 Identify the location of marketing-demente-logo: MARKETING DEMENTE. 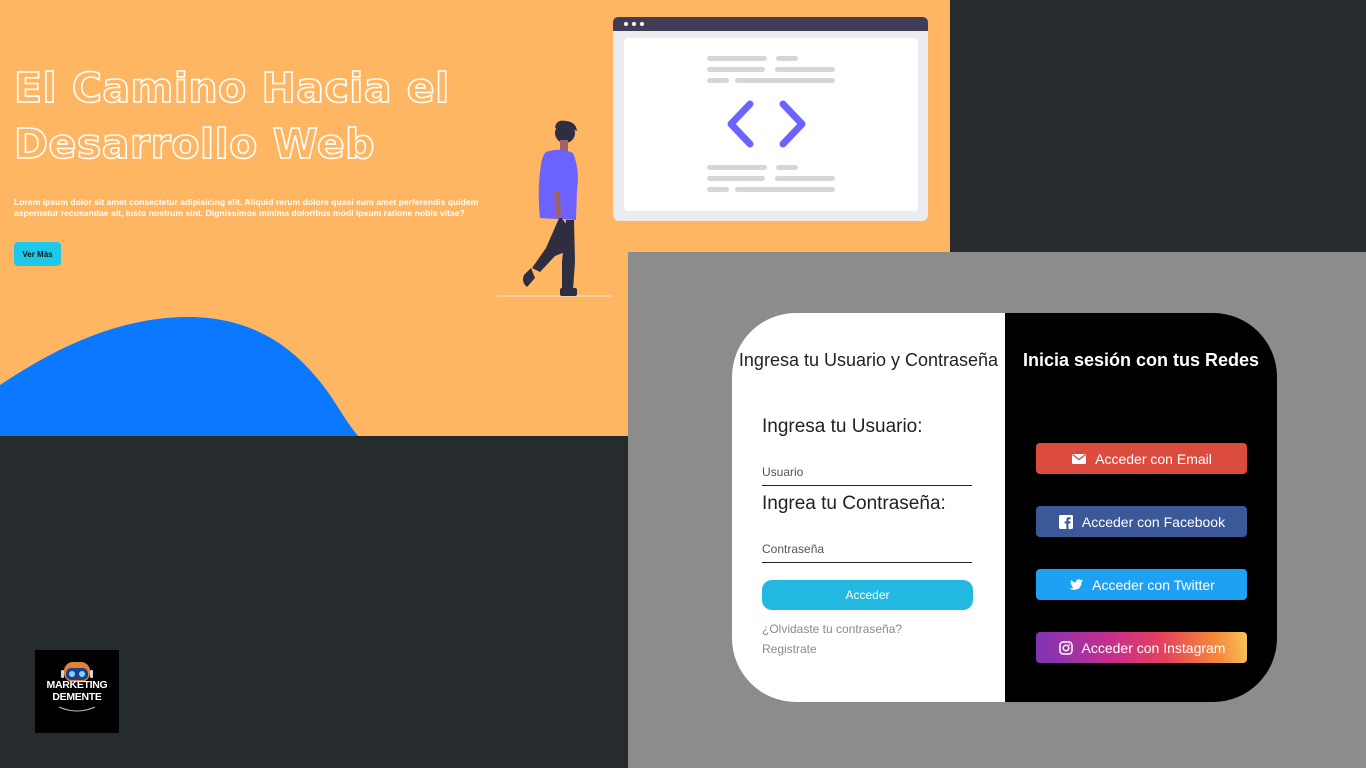
(77, 691).